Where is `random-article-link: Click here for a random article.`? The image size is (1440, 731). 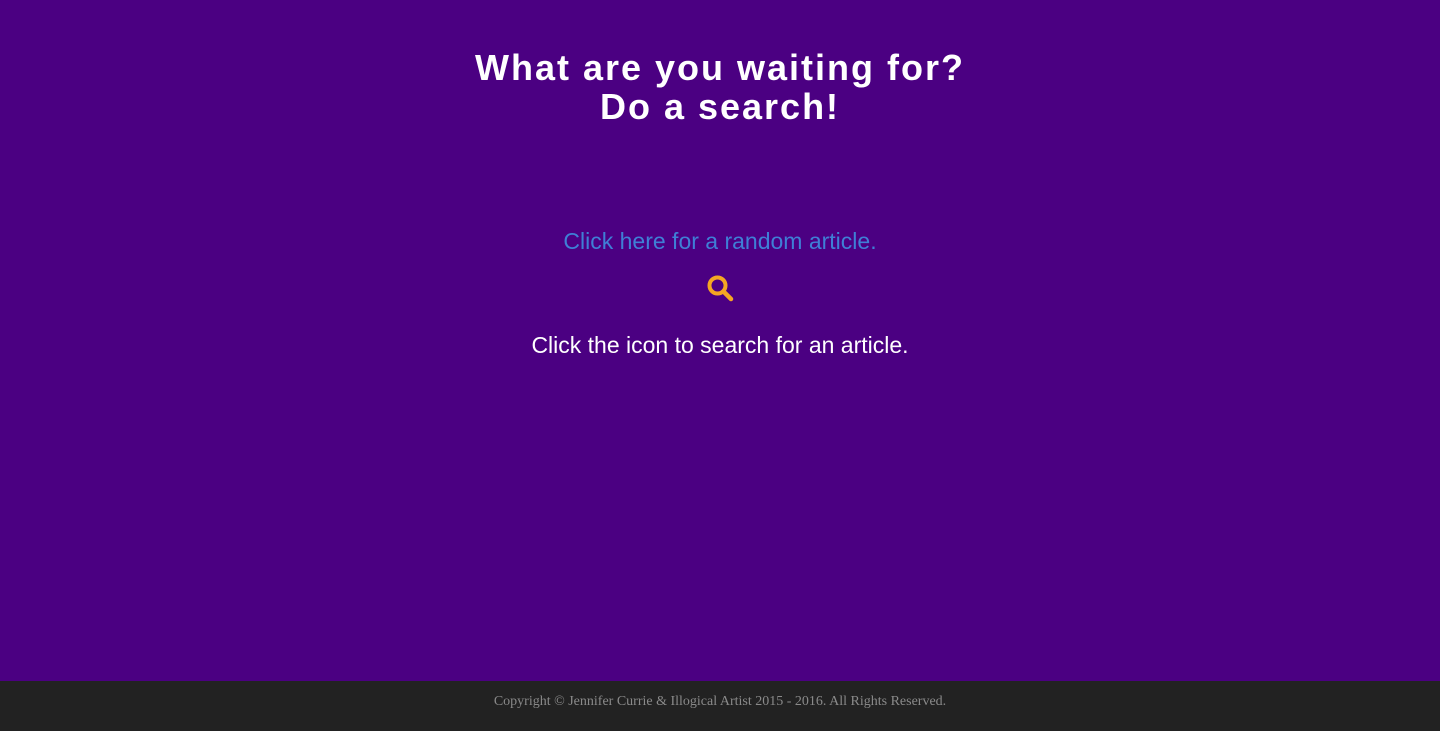
random-article-link: Click here for a random article. is located at coordinates (720, 241).